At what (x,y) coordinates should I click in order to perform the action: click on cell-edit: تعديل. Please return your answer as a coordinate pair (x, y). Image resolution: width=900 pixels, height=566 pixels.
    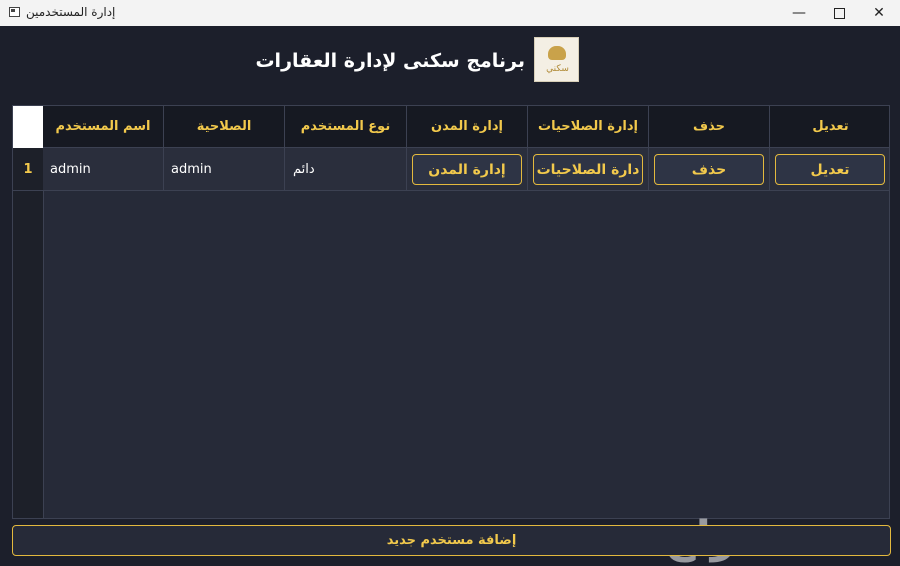
    Looking at the image, I should click on (829, 169).